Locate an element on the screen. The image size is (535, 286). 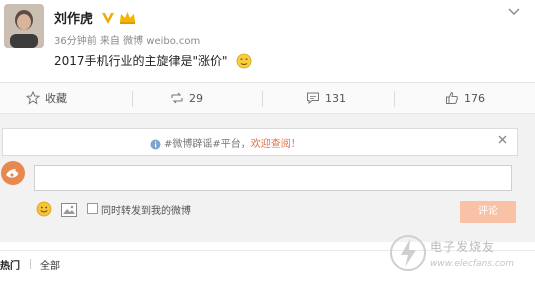
favorite-icon is located at coordinates (33, 97).